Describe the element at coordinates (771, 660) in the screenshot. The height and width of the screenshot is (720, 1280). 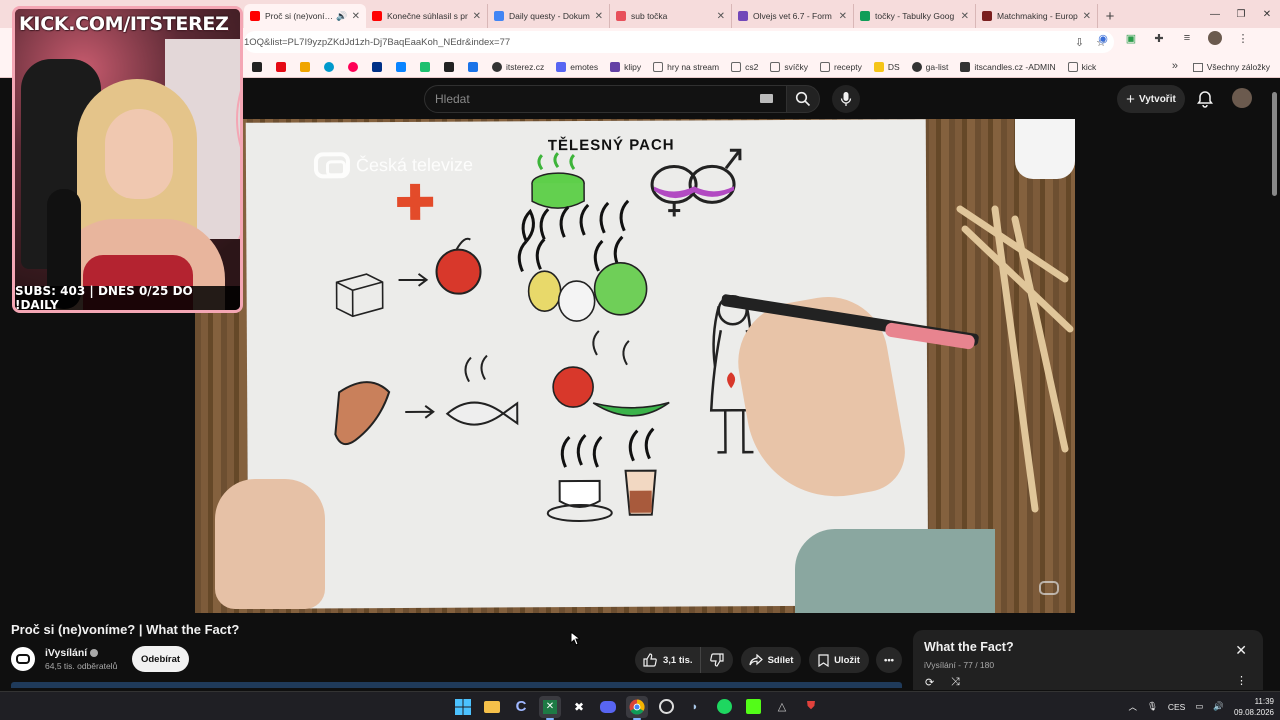
I see `share-button: Sdílet` at that location.